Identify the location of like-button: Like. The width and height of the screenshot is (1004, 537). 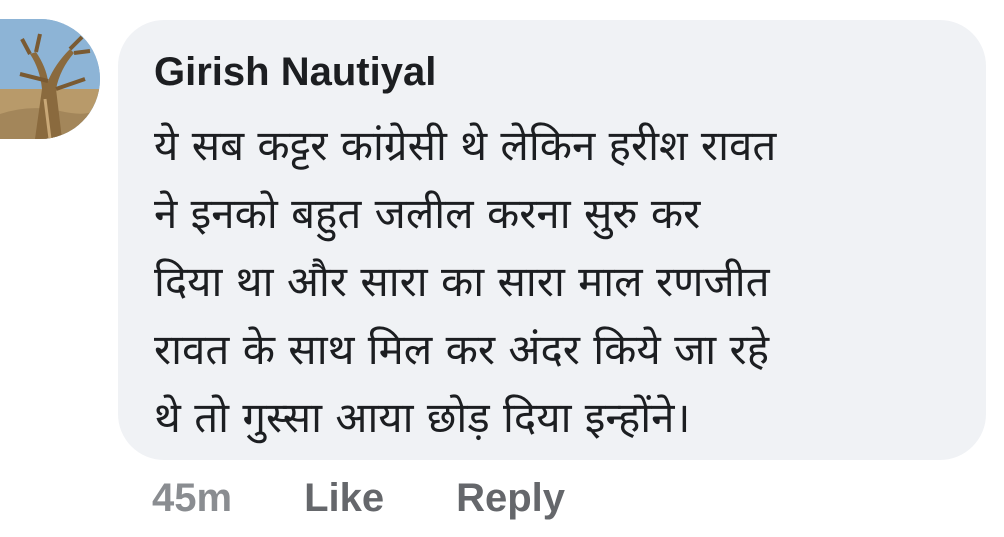
(344, 498).